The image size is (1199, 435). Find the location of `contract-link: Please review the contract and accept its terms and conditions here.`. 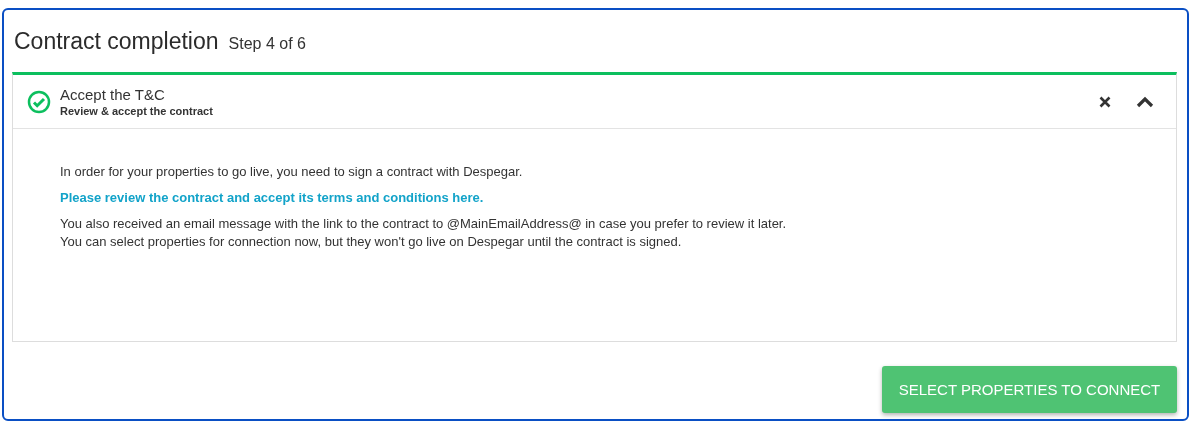

contract-link: Please review the contract and accept its terms and conditions here. is located at coordinates (272, 198).